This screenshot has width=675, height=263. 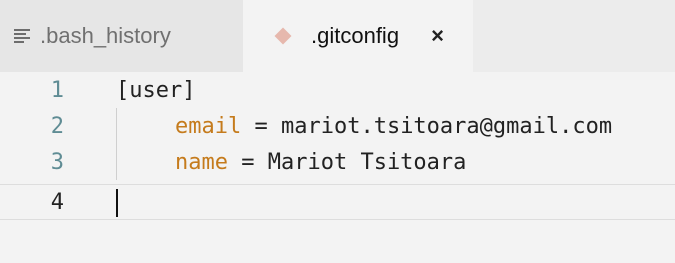 I want to click on line-number: 4, so click(x=57, y=202).